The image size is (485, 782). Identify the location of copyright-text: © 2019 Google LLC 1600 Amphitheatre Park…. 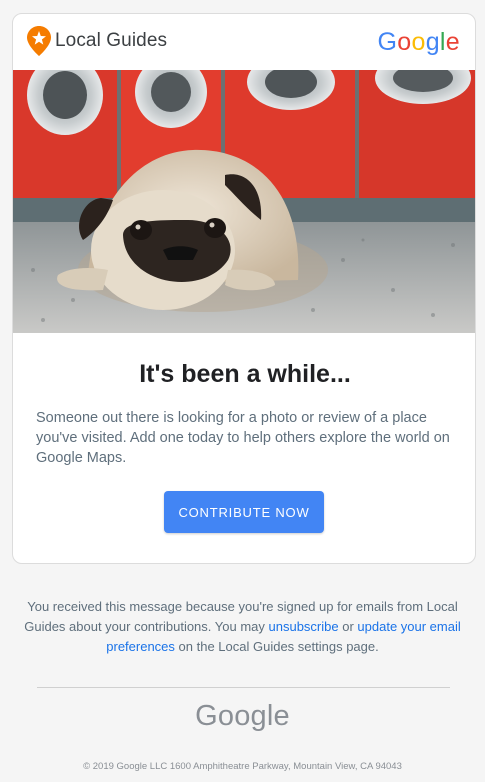
(242, 766).